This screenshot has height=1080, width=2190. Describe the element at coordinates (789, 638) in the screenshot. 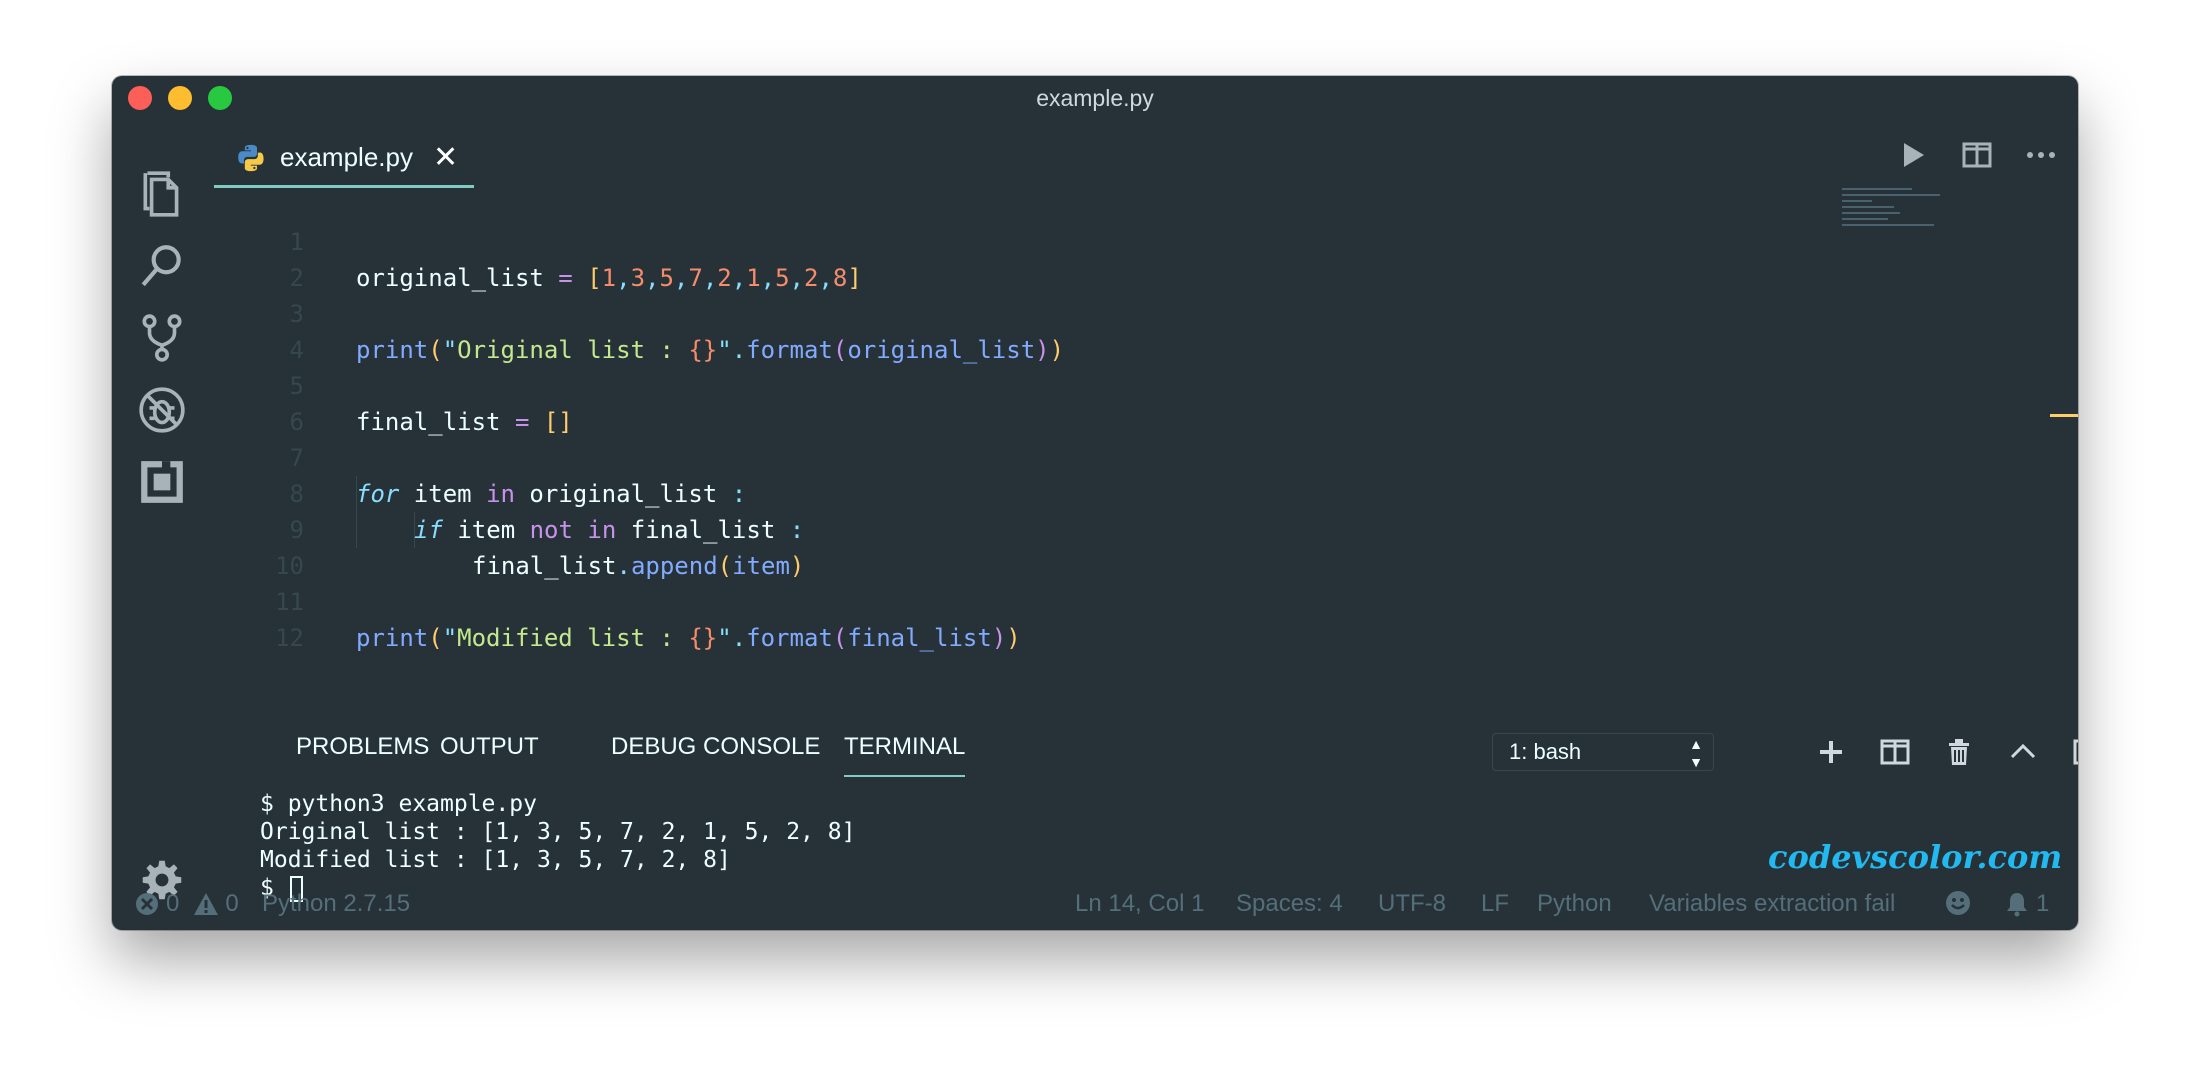

I see `code-token: format` at that location.